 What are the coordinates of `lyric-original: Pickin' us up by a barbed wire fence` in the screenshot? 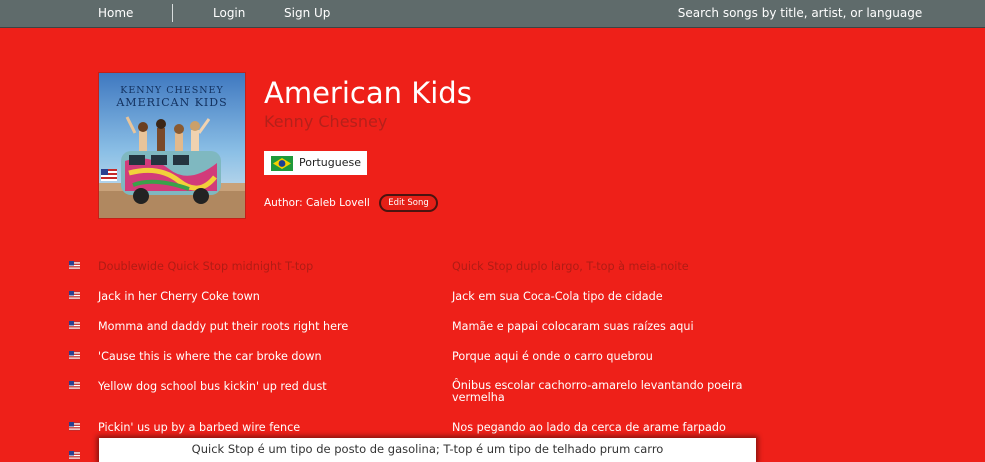 It's located at (199, 427).